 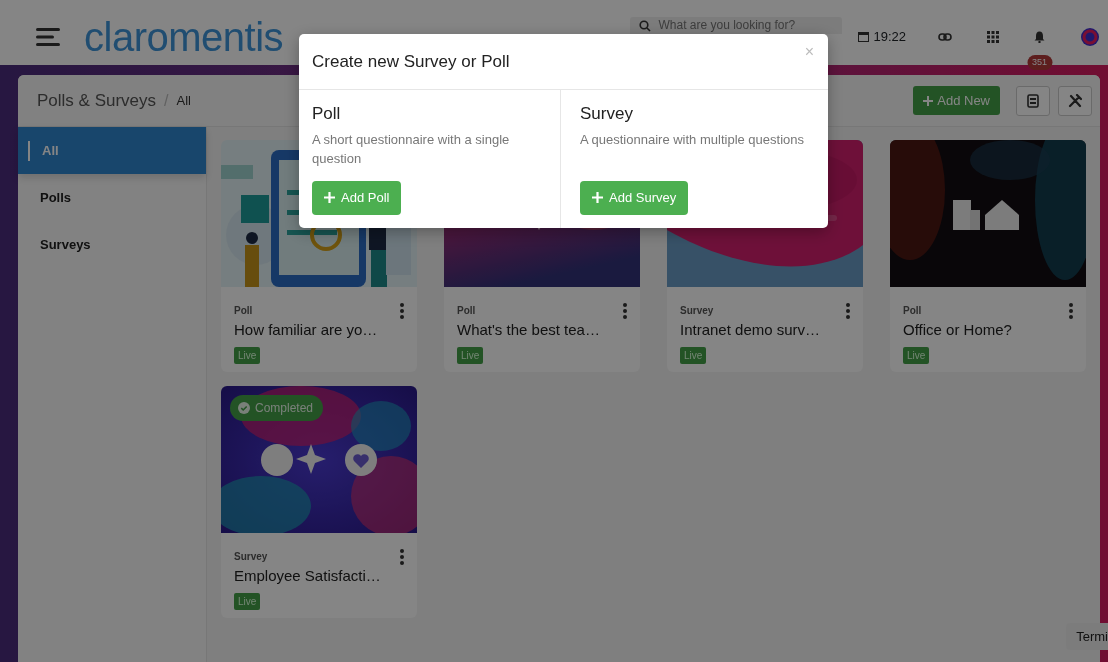 What do you see at coordinates (277, 408) in the screenshot?
I see `completed-badge: Completed` at bounding box center [277, 408].